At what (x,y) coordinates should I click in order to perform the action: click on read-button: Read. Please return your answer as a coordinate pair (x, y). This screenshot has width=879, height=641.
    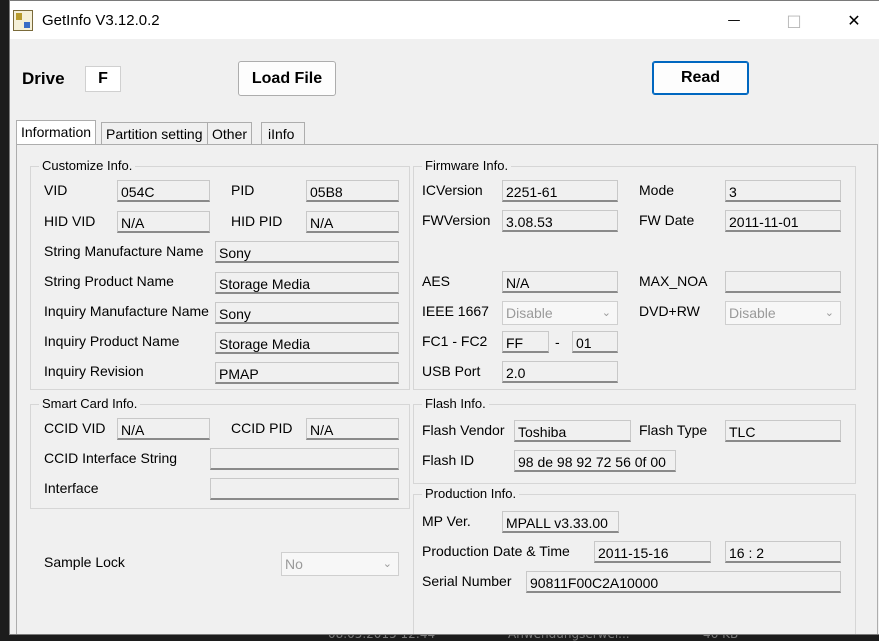
    Looking at the image, I should click on (700, 78).